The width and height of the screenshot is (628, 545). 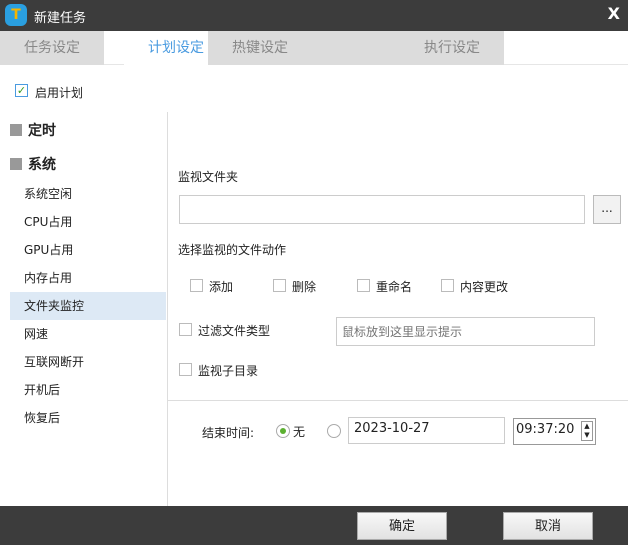 What do you see at coordinates (88, 194) in the screenshot?
I see `sidebar-item-idle: 系统空闲` at bounding box center [88, 194].